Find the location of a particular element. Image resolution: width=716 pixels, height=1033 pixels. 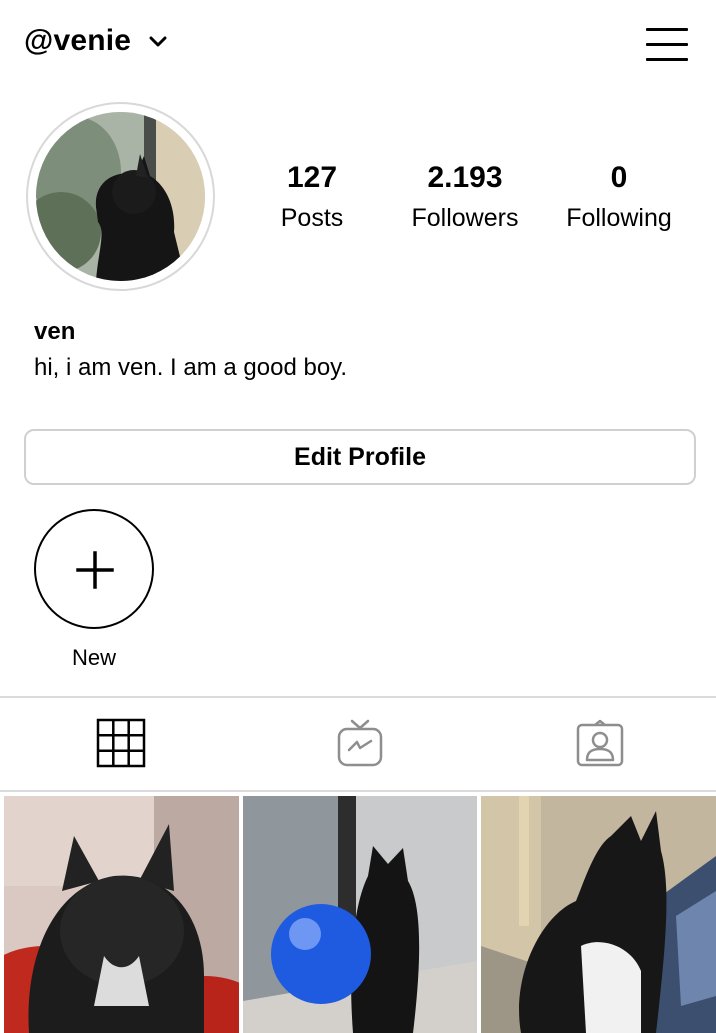

chevron-down-icon is located at coordinates (158, 41).